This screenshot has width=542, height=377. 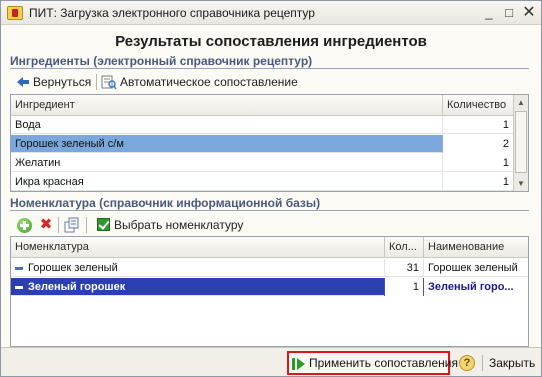 What do you see at coordinates (227, 144) in the screenshot?
I see `ingredient-name-cell: Горошек зеленый с/м` at bounding box center [227, 144].